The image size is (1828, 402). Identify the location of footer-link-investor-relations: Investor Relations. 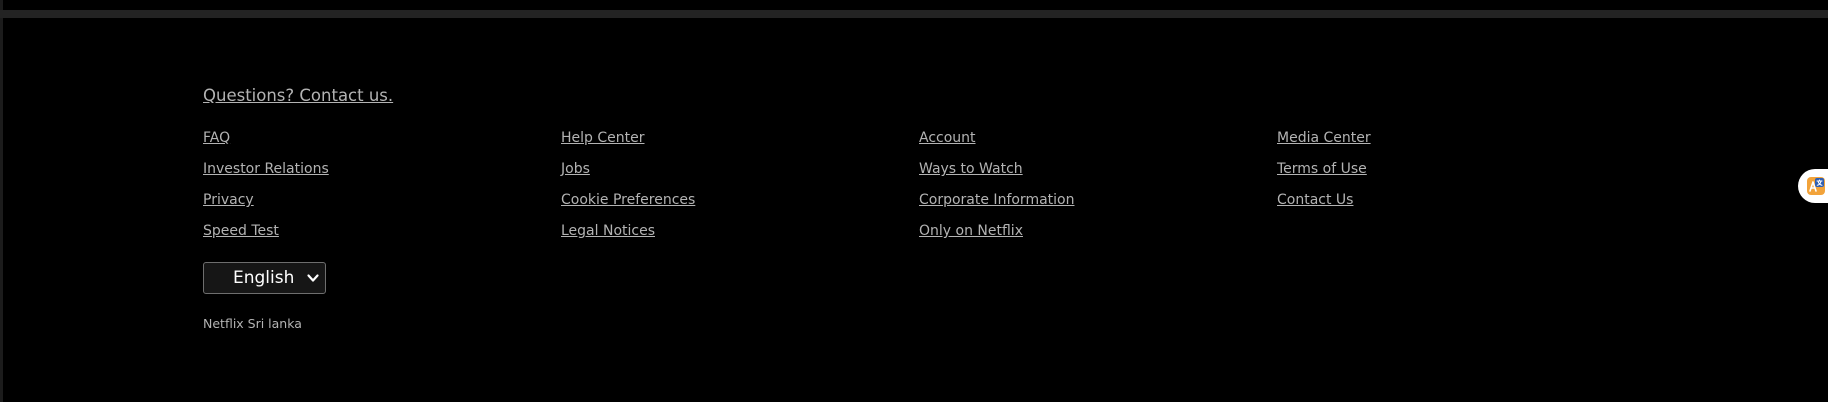
(373, 174).